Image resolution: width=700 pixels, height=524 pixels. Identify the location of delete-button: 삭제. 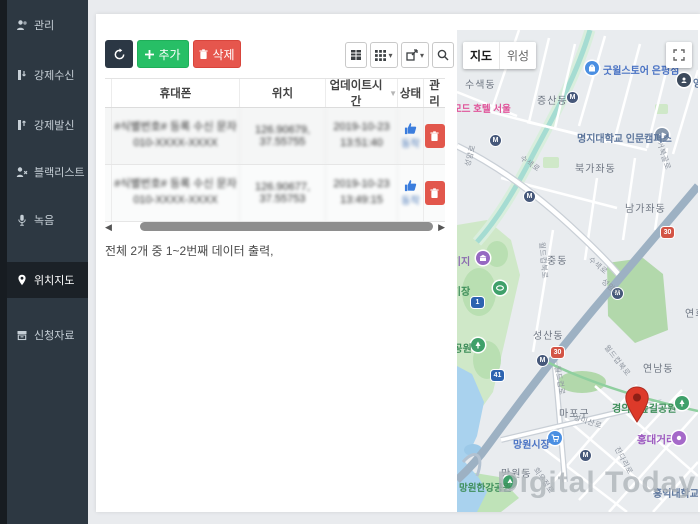
(217, 54).